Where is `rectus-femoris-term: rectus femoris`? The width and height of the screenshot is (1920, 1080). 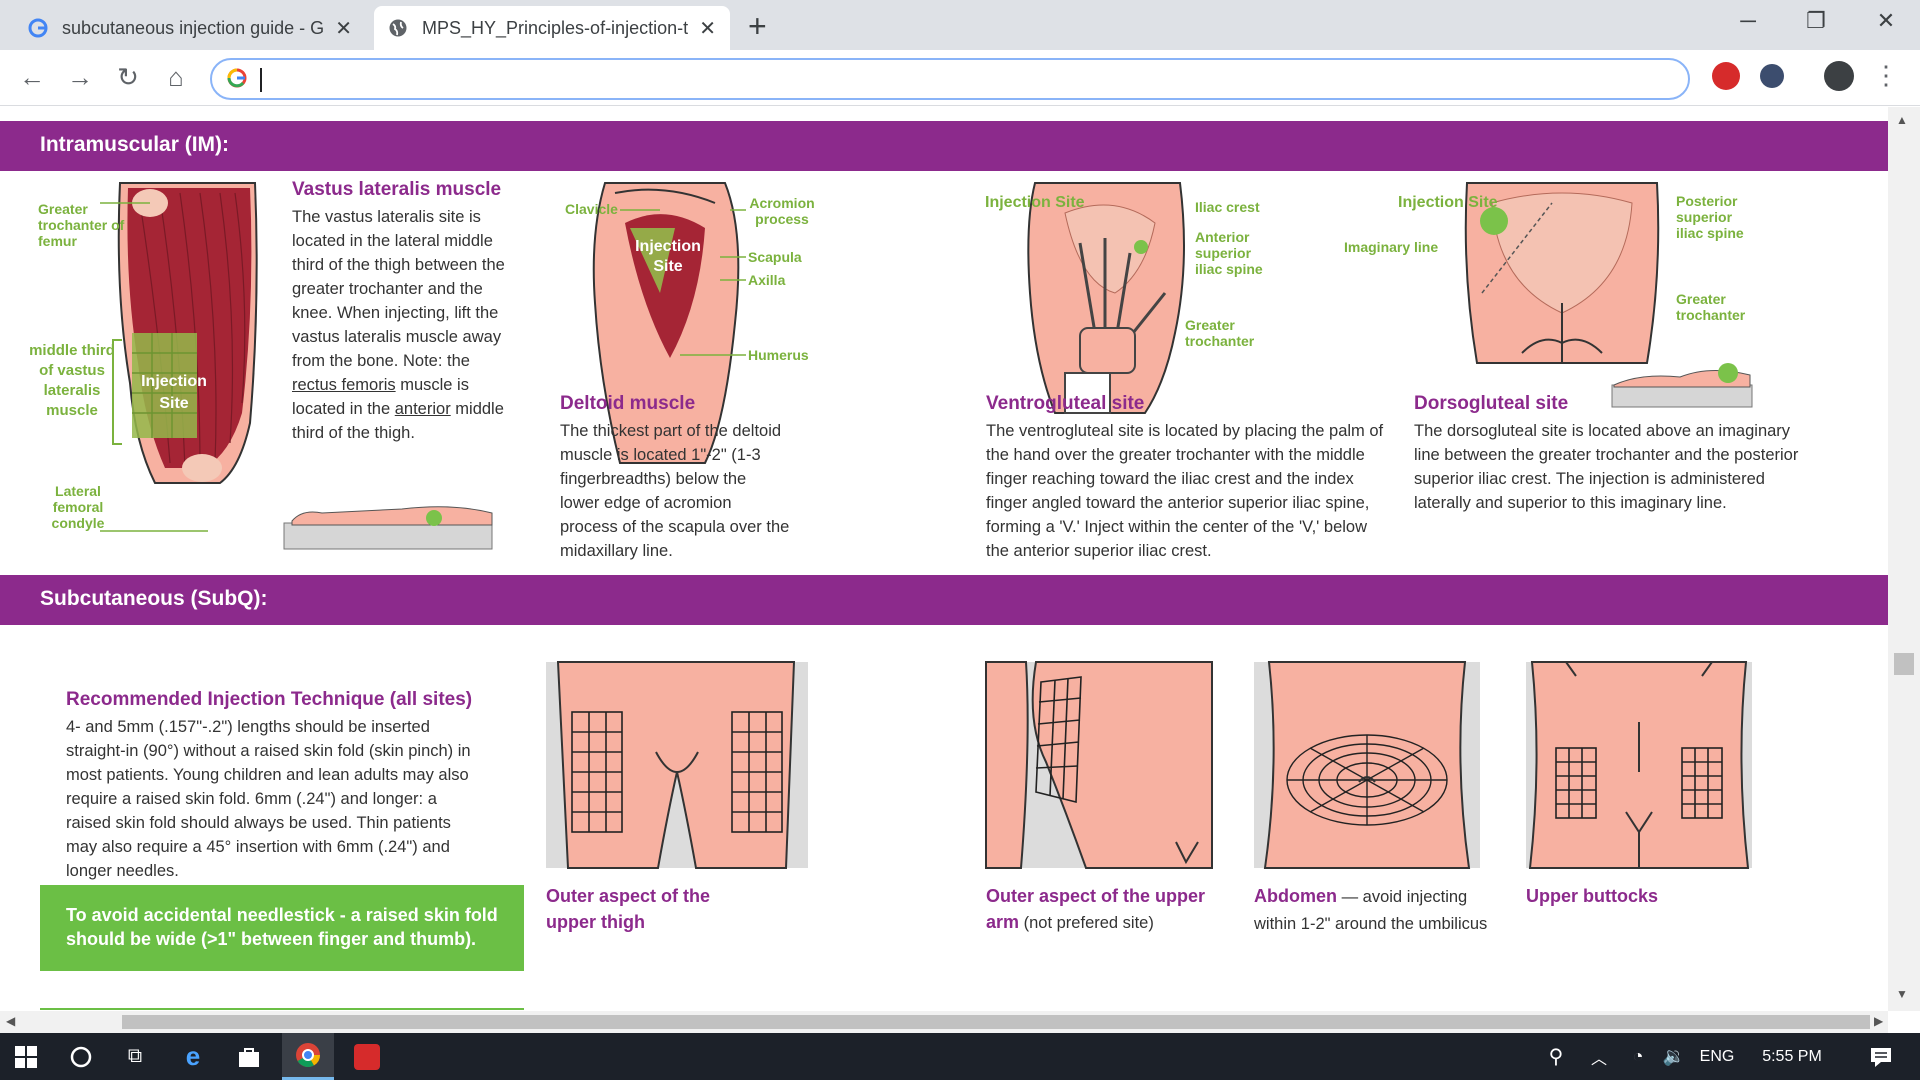 rectus-femoris-term: rectus femoris is located at coordinates (344, 385).